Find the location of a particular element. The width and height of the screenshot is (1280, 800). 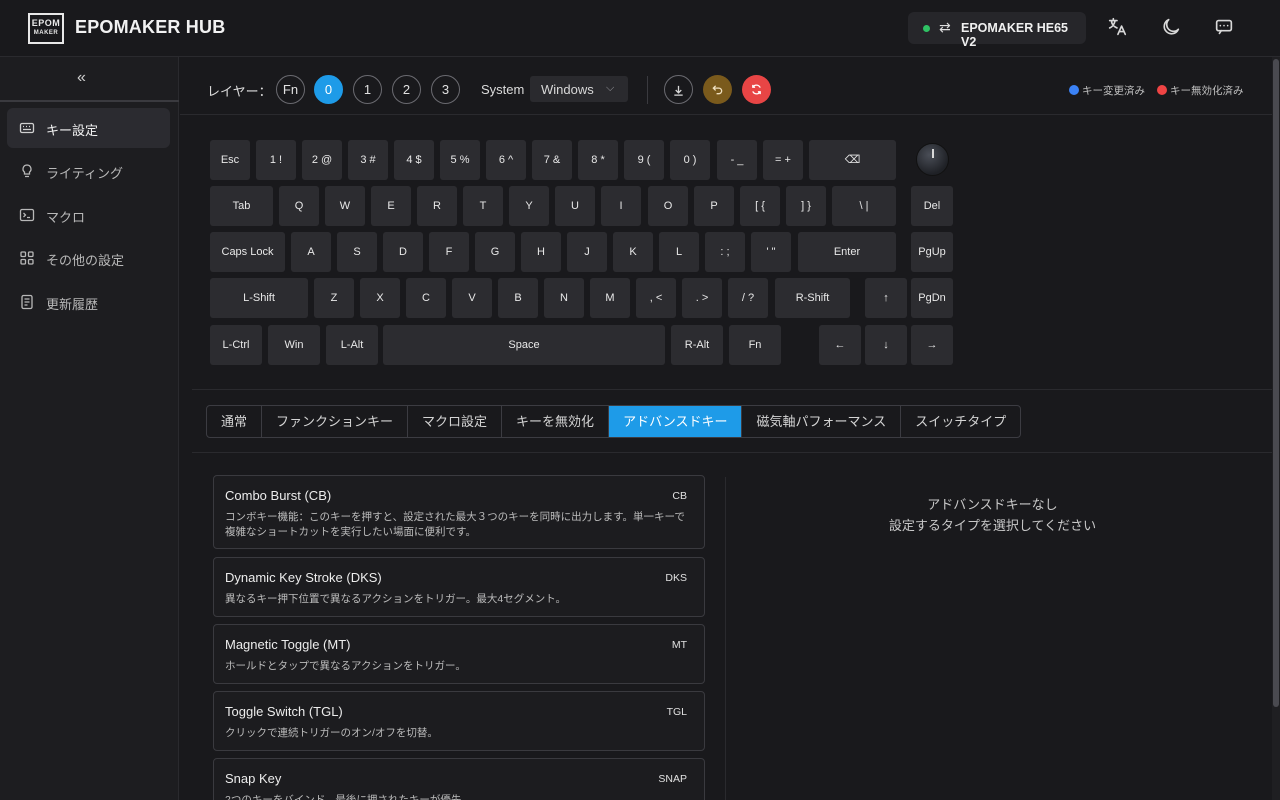

message-icon is located at coordinates (1225, 28).